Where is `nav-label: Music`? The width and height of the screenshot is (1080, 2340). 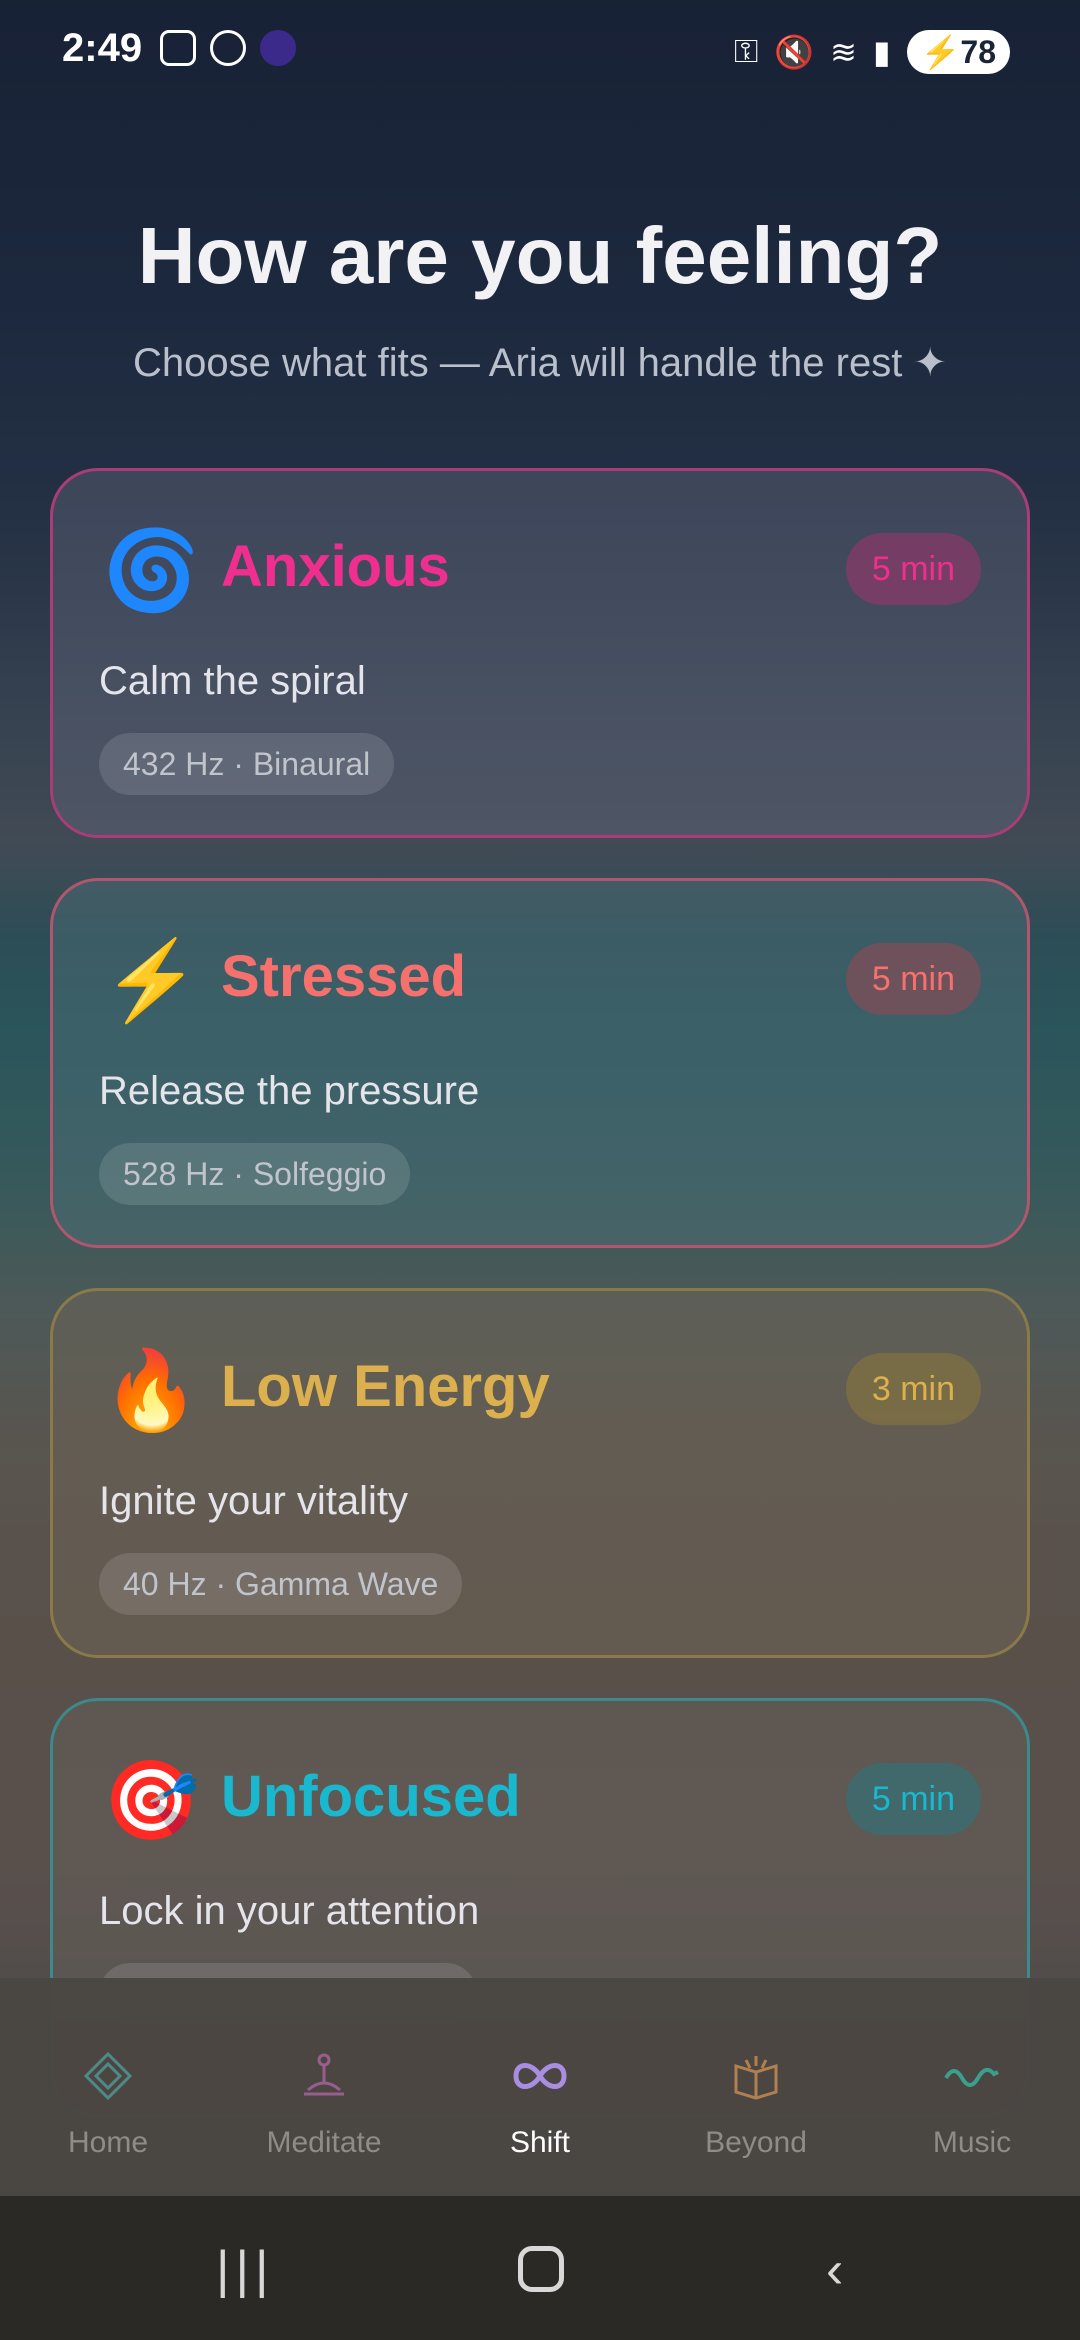 nav-label: Music is located at coordinates (972, 2142).